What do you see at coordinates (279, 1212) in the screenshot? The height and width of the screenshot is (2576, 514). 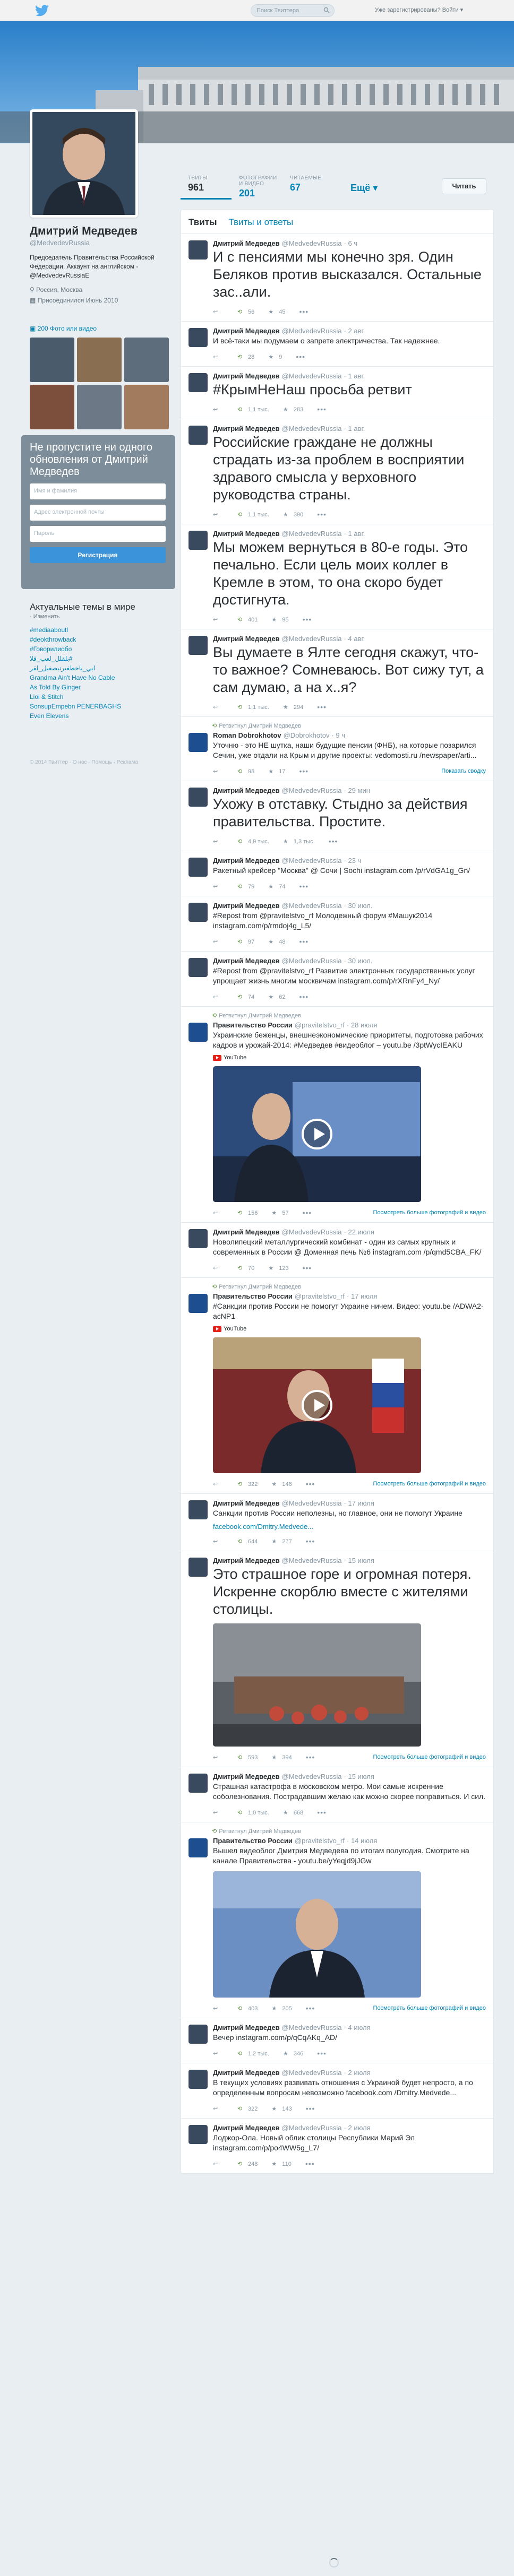 I see `favorite-button: ★ 57` at bounding box center [279, 1212].